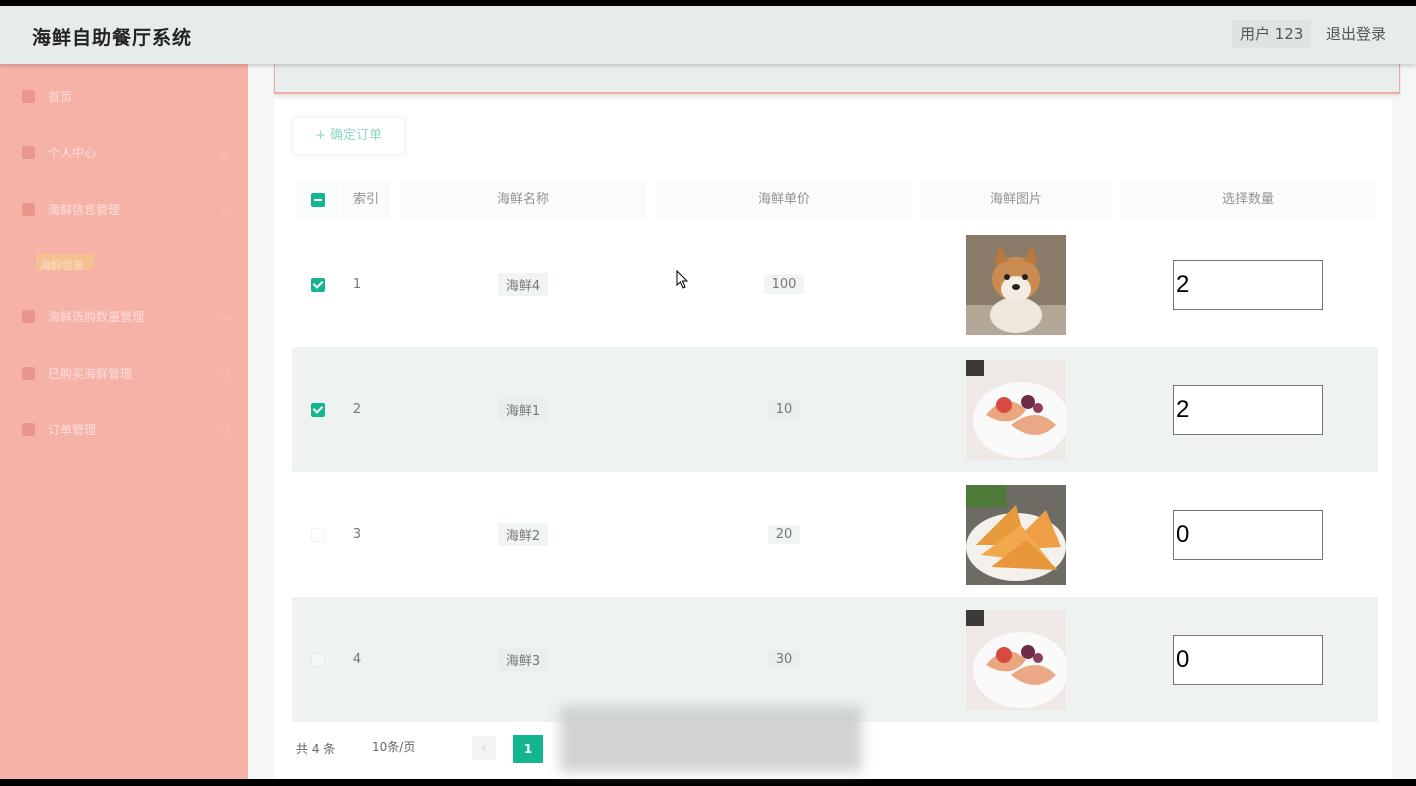  Describe the element at coordinates (72, 153) in the screenshot. I see `sidebar-item-label: 个人中心` at that location.